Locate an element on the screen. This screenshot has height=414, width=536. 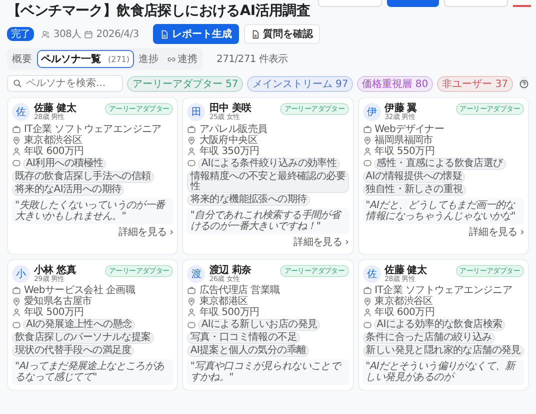
insight-tag: AIの情報提供への懐疑 is located at coordinates (414, 176).